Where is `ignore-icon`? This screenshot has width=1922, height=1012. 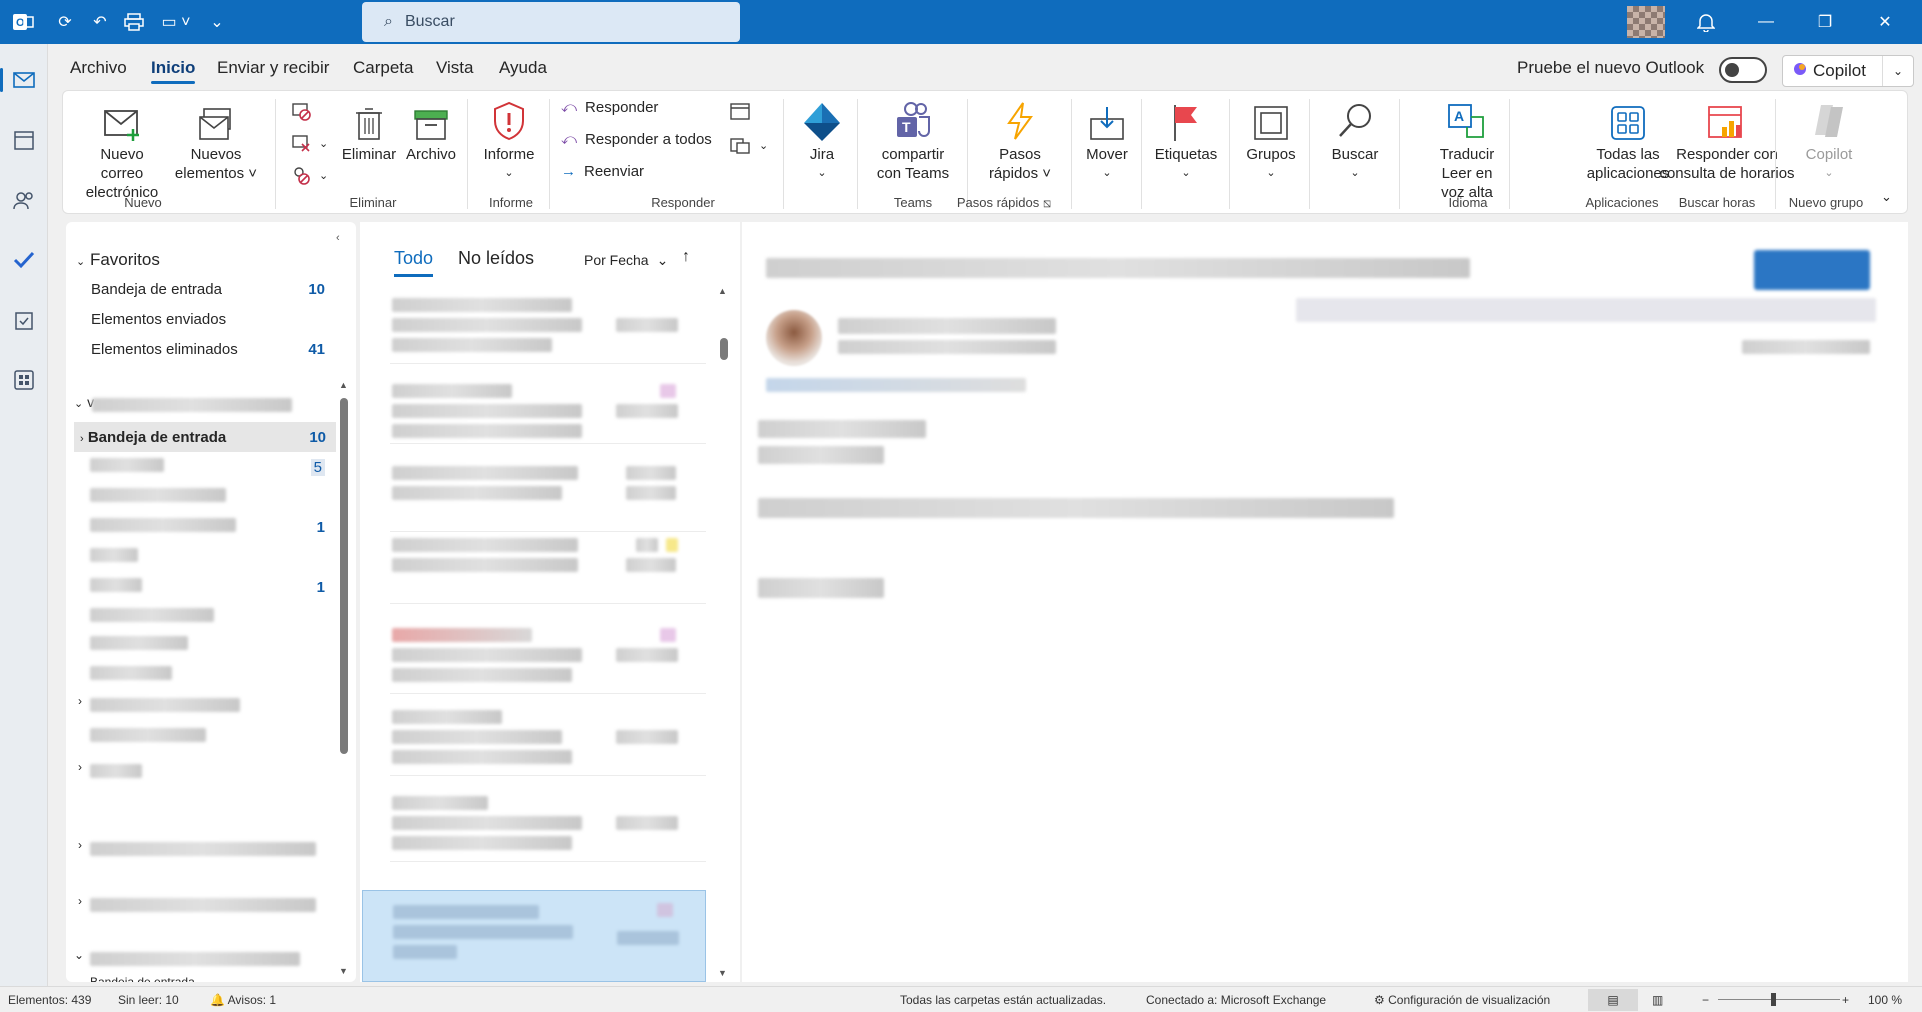
ignore-icon is located at coordinates (301, 111).